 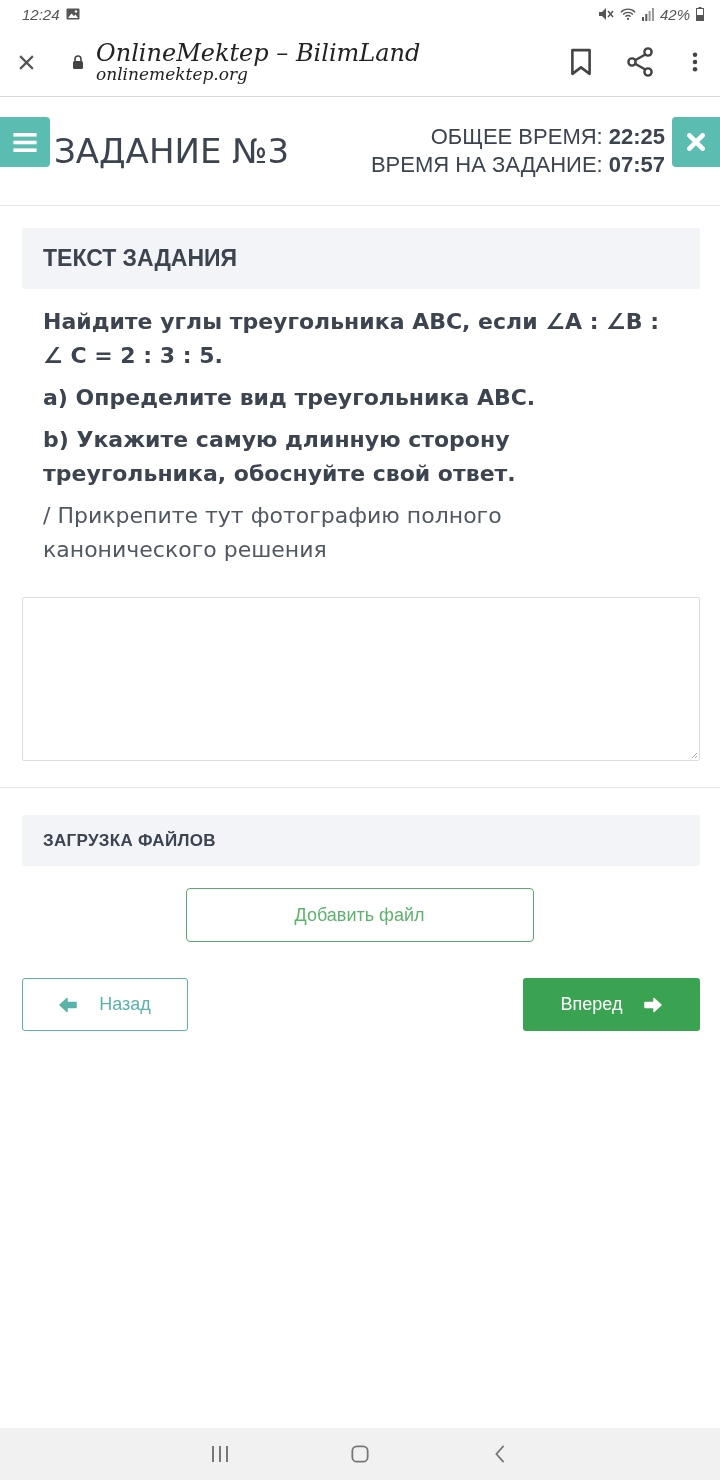 What do you see at coordinates (280, 457) in the screenshot?
I see `question-text: b) Укажите самую длинную сторону треугольника, обоснуйте свой ответ.` at bounding box center [280, 457].